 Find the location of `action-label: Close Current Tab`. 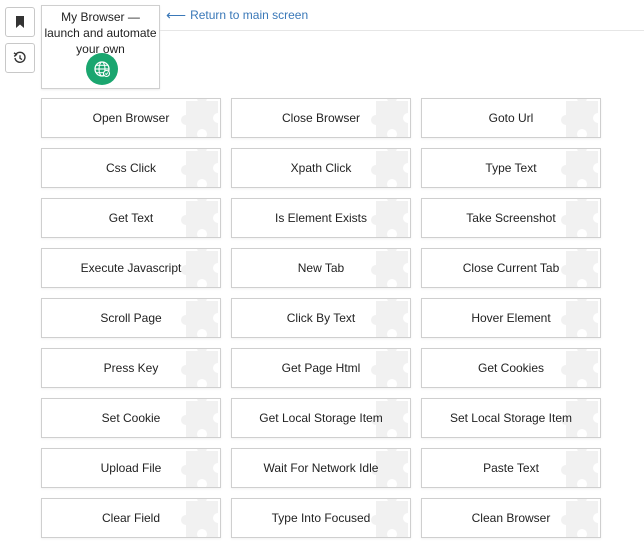

action-label: Close Current Tab is located at coordinates (511, 268).